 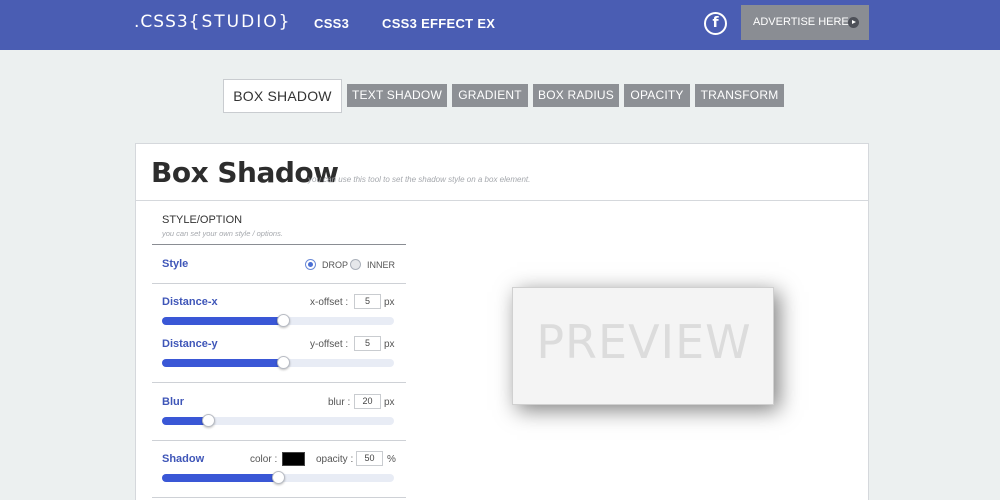 I want to click on inner-label: INNER, so click(x=381, y=265).